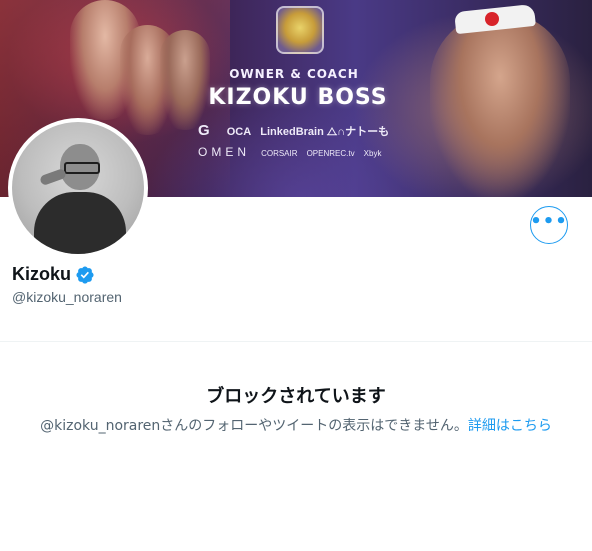  Describe the element at coordinates (510, 426) in the screenshot. I see `learn-more-link: 詳細はこちら` at that location.